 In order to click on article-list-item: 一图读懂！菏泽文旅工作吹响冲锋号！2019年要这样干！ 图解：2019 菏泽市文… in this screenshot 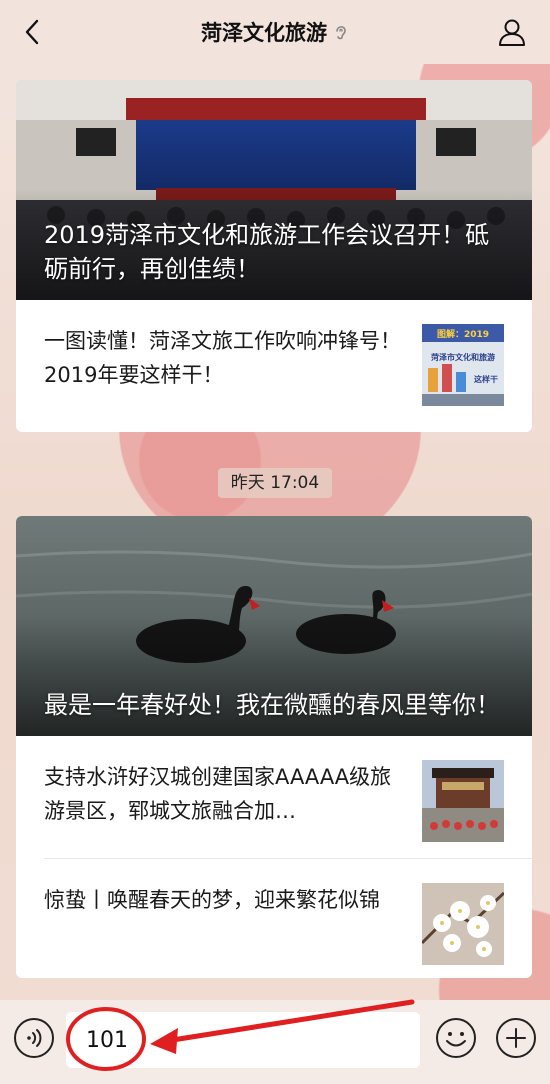, I will do `click(274, 361)`.